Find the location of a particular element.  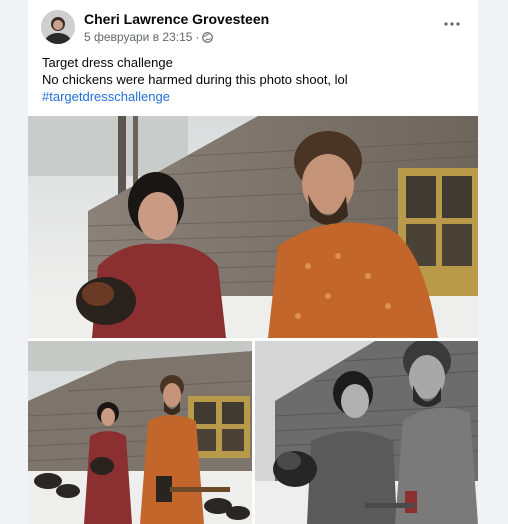

more-horizontal-icon is located at coordinates (452, 24).